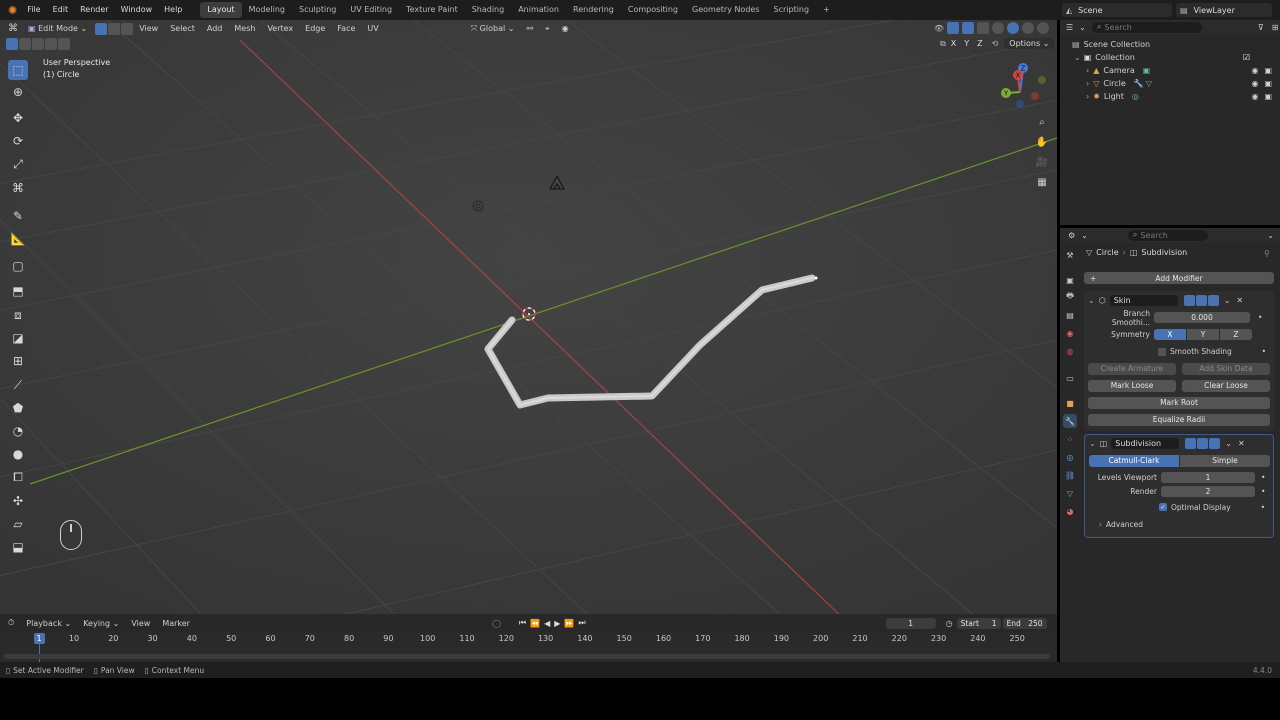 The image size is (1280, 720). I want to click on tab-compositing: Compositing, so click(653, 10).